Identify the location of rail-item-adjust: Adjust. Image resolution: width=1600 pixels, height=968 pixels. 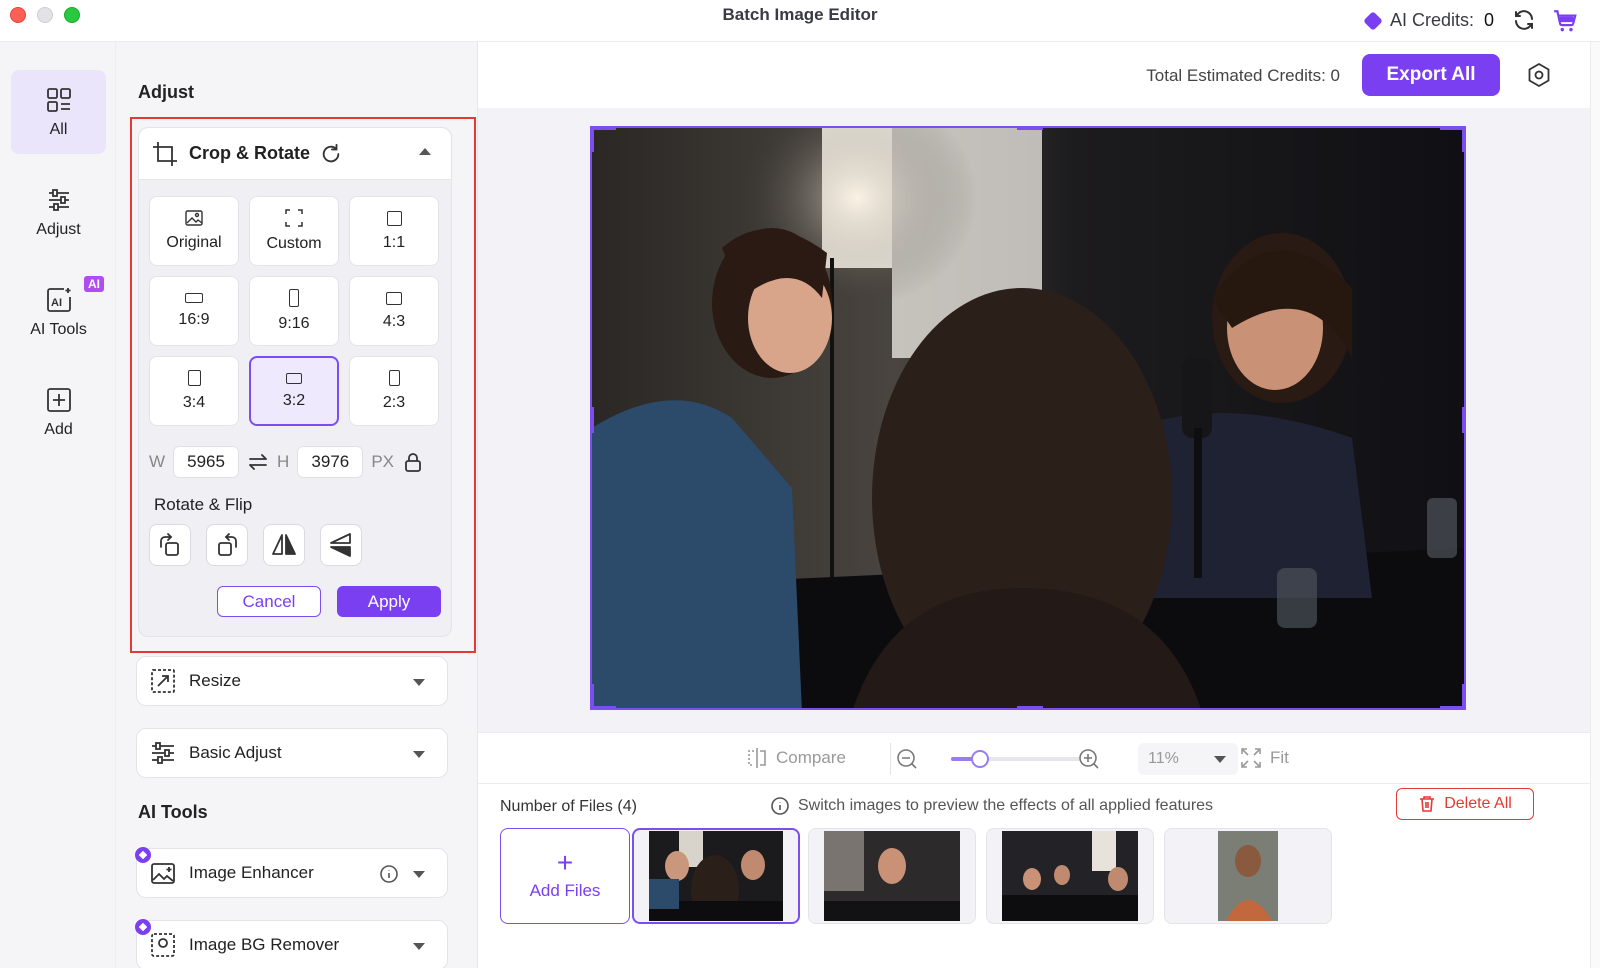
(58, 212).